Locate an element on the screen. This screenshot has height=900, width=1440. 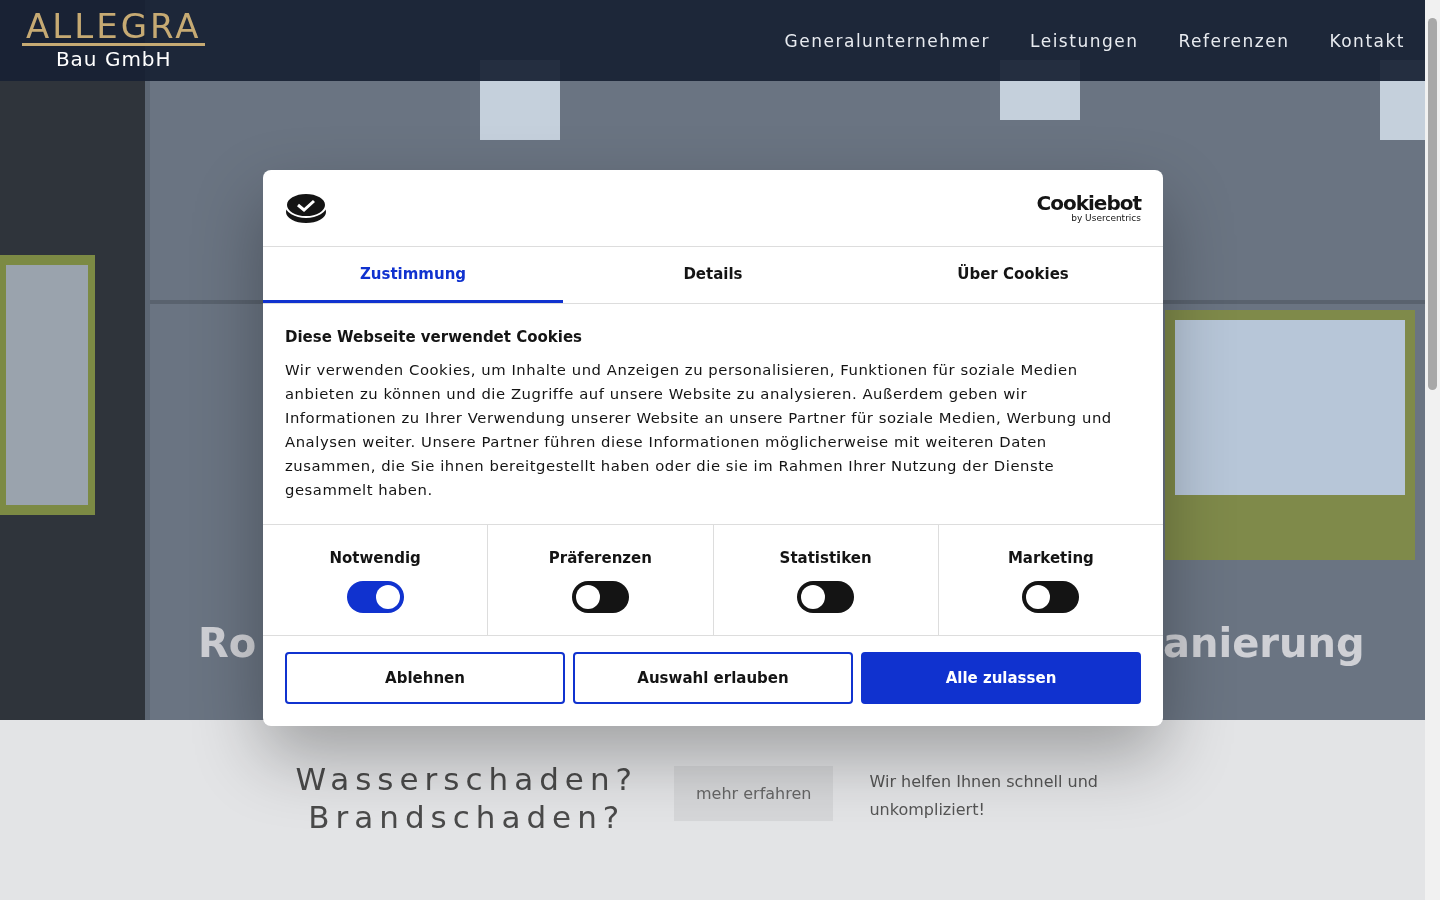
nav-link: Kontakt is located at coordinates (1367, 40).